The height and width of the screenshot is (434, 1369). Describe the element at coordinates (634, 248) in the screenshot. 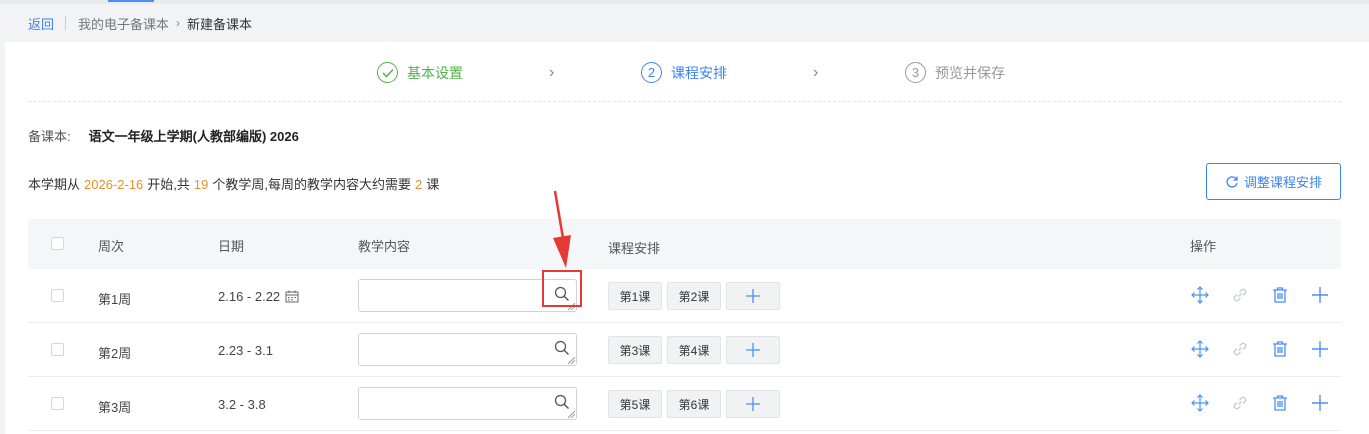

I see `header-schedule: 课程安排` at that location.